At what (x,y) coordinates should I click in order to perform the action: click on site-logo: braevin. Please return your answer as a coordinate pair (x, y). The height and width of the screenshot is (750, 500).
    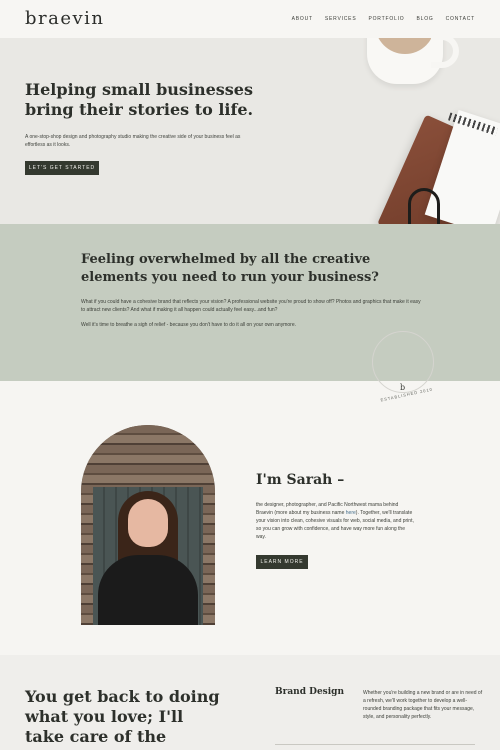
    Looking at the image, I should click on (65, 18).